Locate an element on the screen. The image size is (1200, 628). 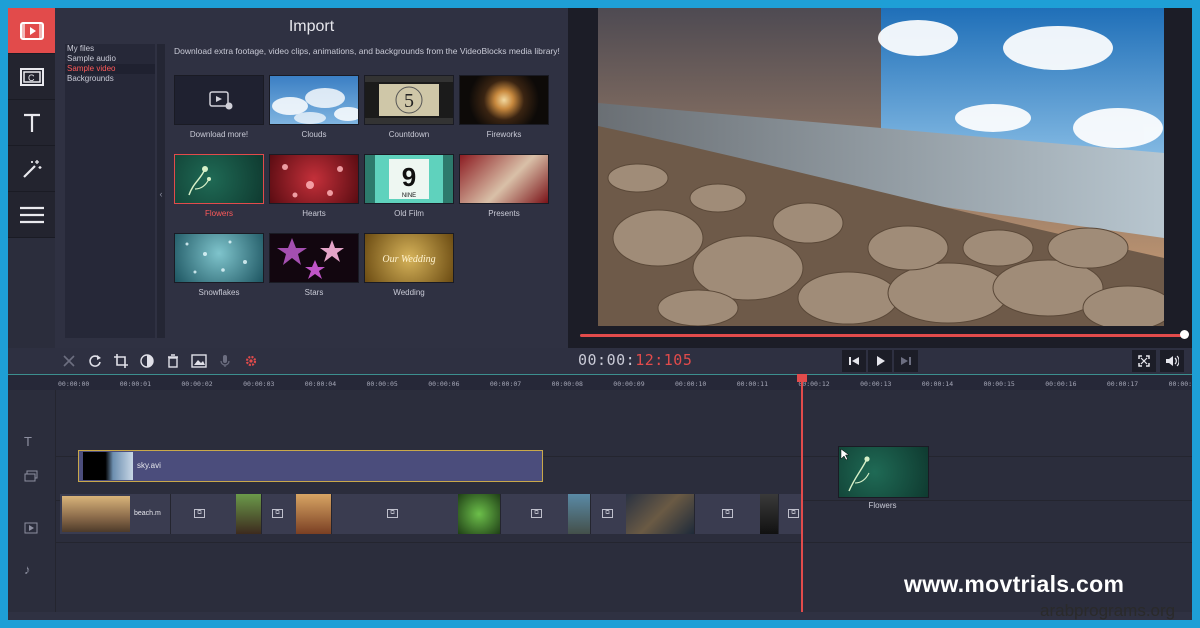
category-backgrounds: Backgrounds is located at coordinates (110, 79).